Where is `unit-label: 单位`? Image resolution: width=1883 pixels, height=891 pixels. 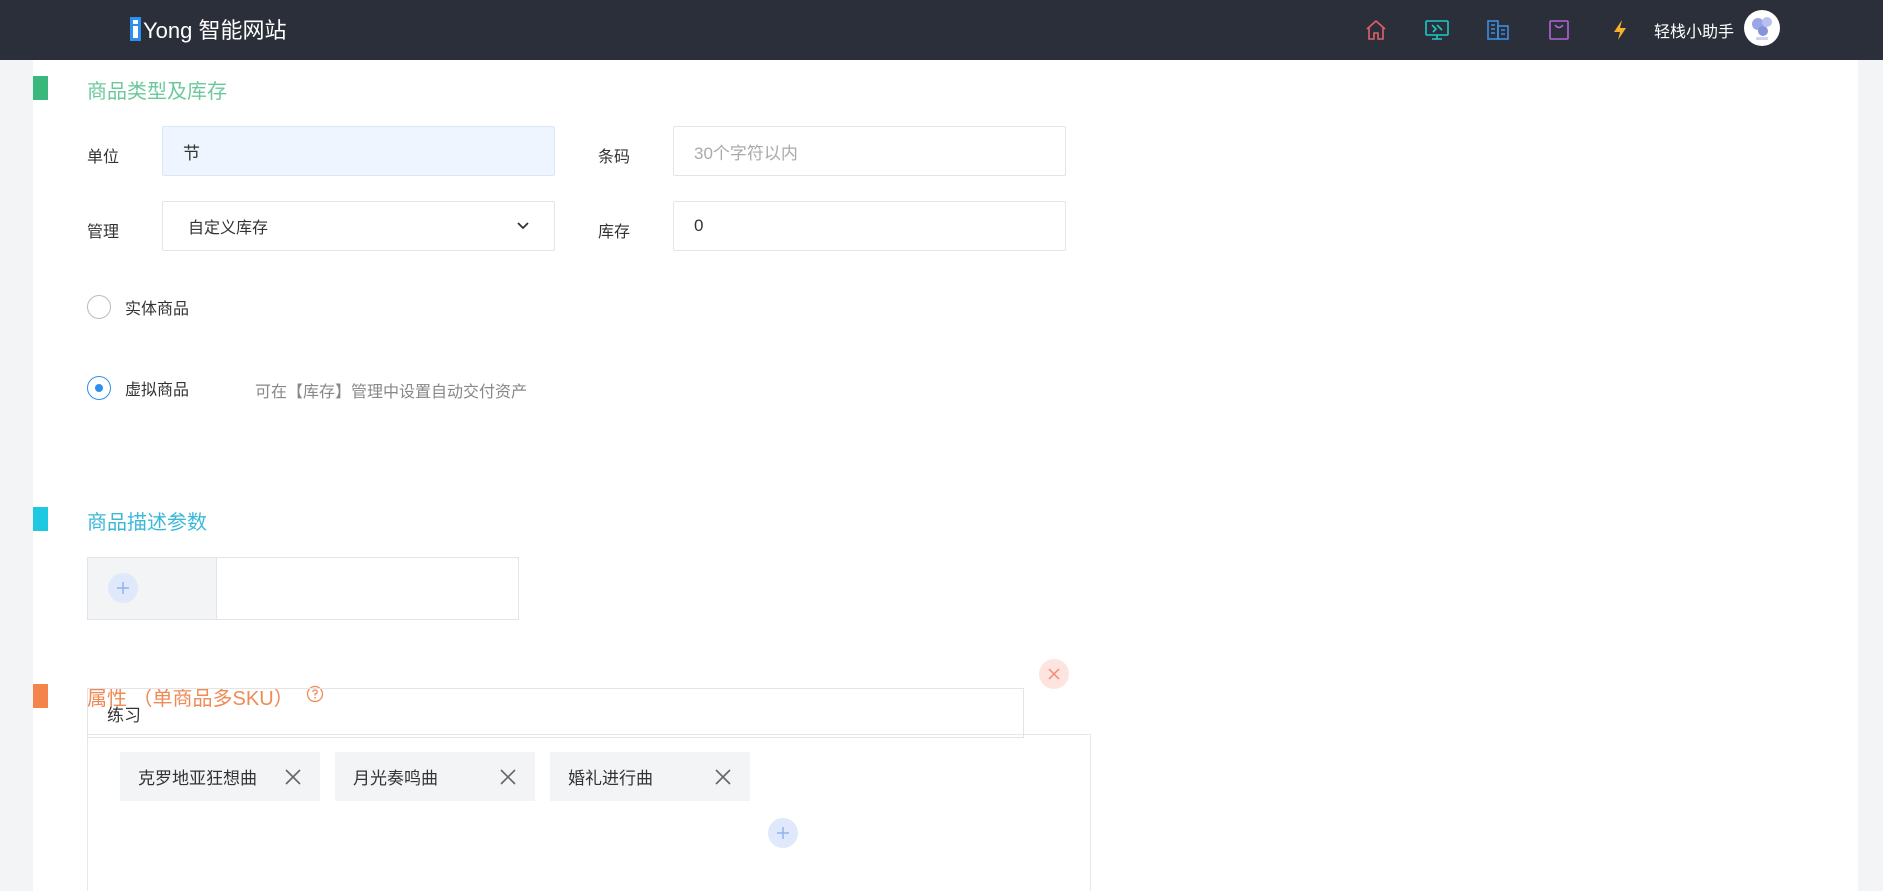
unit-label: 单位 is located at coordinates (103, 157).